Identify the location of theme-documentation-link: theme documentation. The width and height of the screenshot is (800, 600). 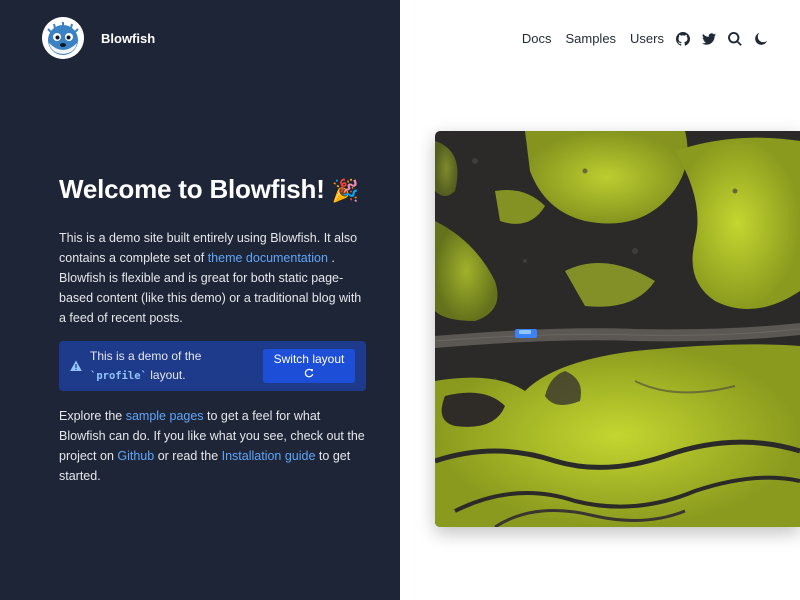
(268, 258).